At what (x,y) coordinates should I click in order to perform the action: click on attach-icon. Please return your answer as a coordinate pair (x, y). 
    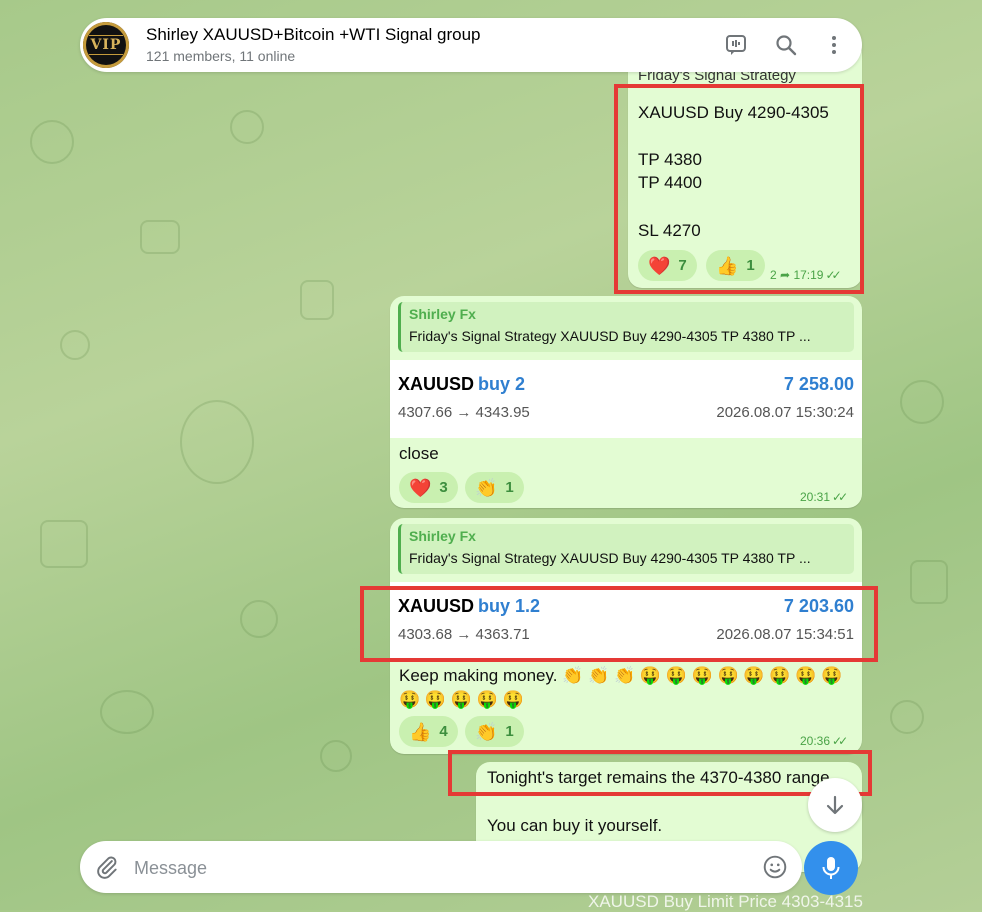
    Looking at the image, I should click on (107, 869).